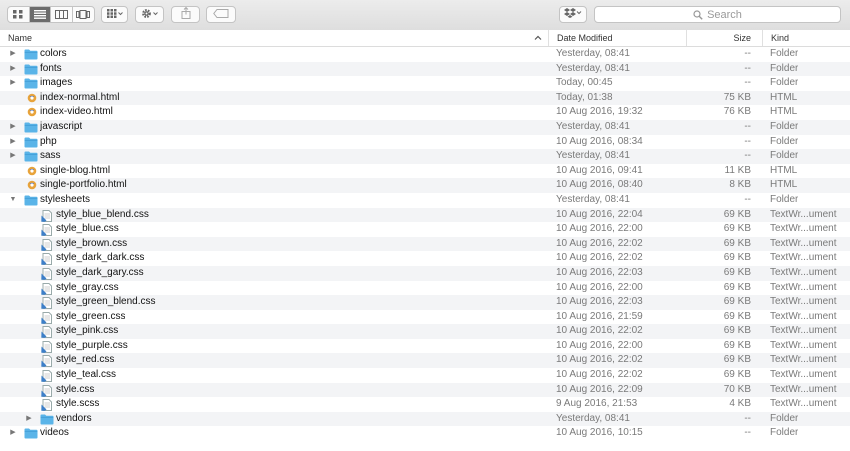 The height and width of the screenshot is (451, 850). I want to click on file-row: ▶ vendors Yesterday, 08:41 -- Folder, so click(425, 419).